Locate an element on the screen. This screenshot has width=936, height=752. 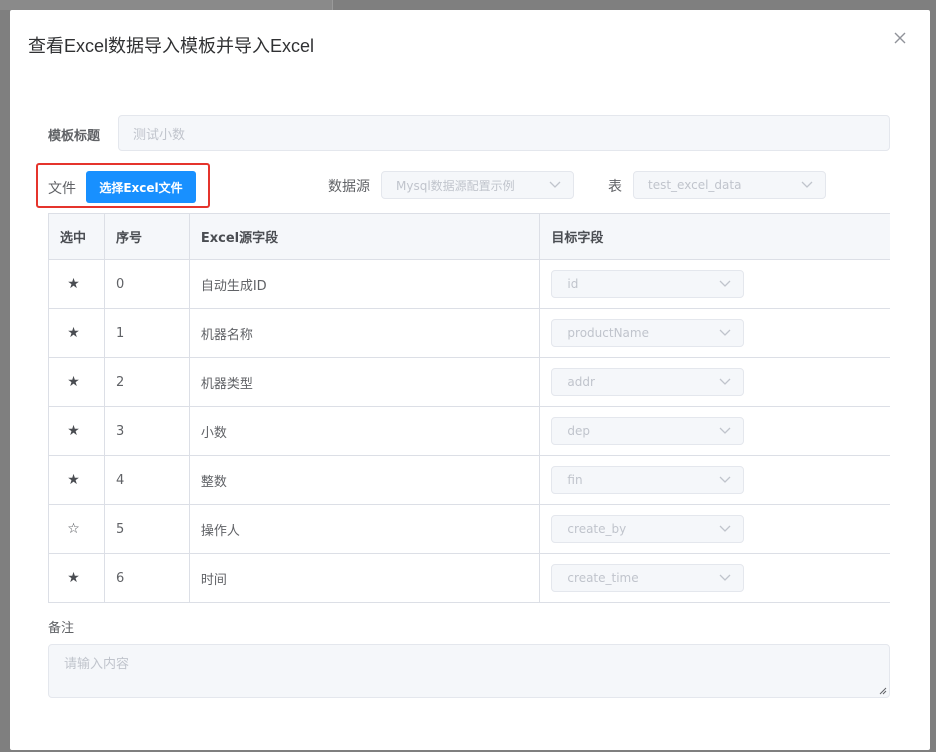
column-header-selected: 选中 is located at coordinates (77, 236).